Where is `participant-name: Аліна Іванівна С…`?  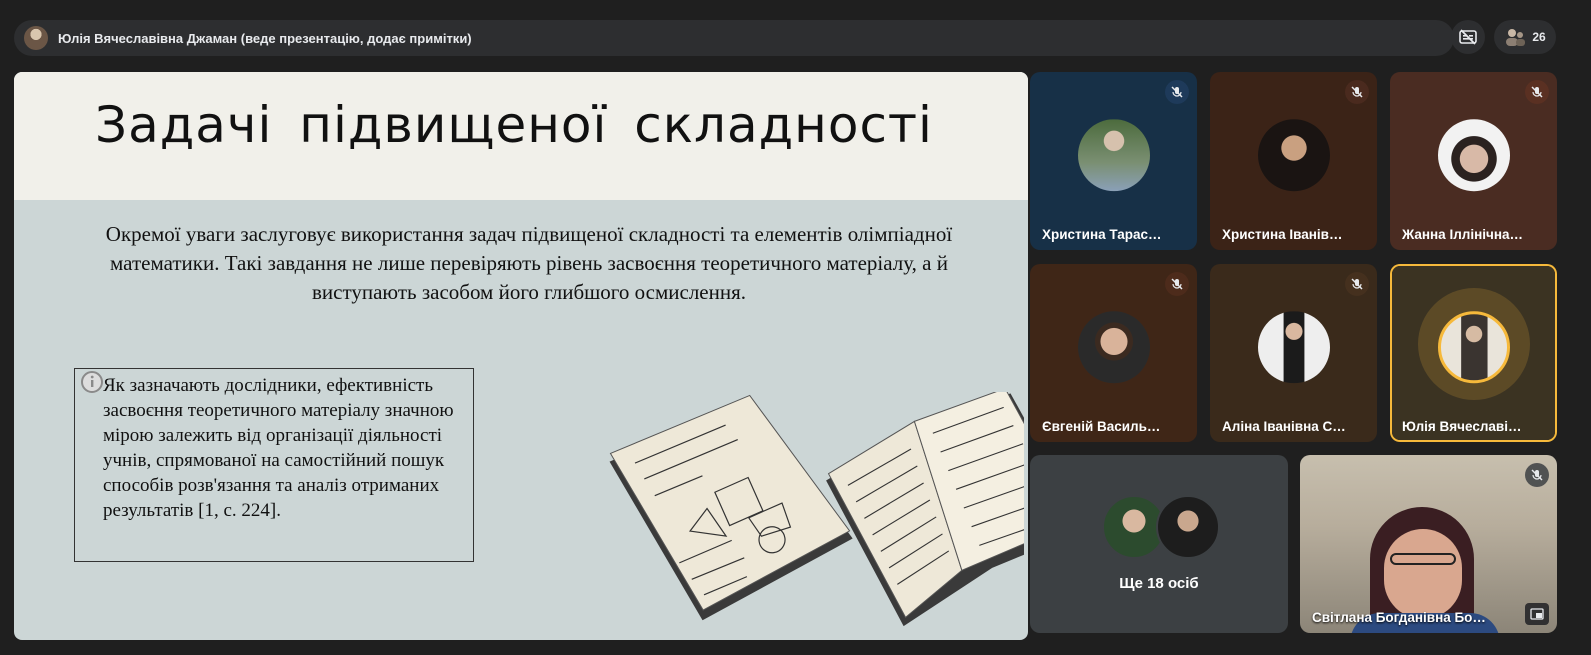 participant-name: Аліна Іванівна С… is located at coordinates (1284, 426).